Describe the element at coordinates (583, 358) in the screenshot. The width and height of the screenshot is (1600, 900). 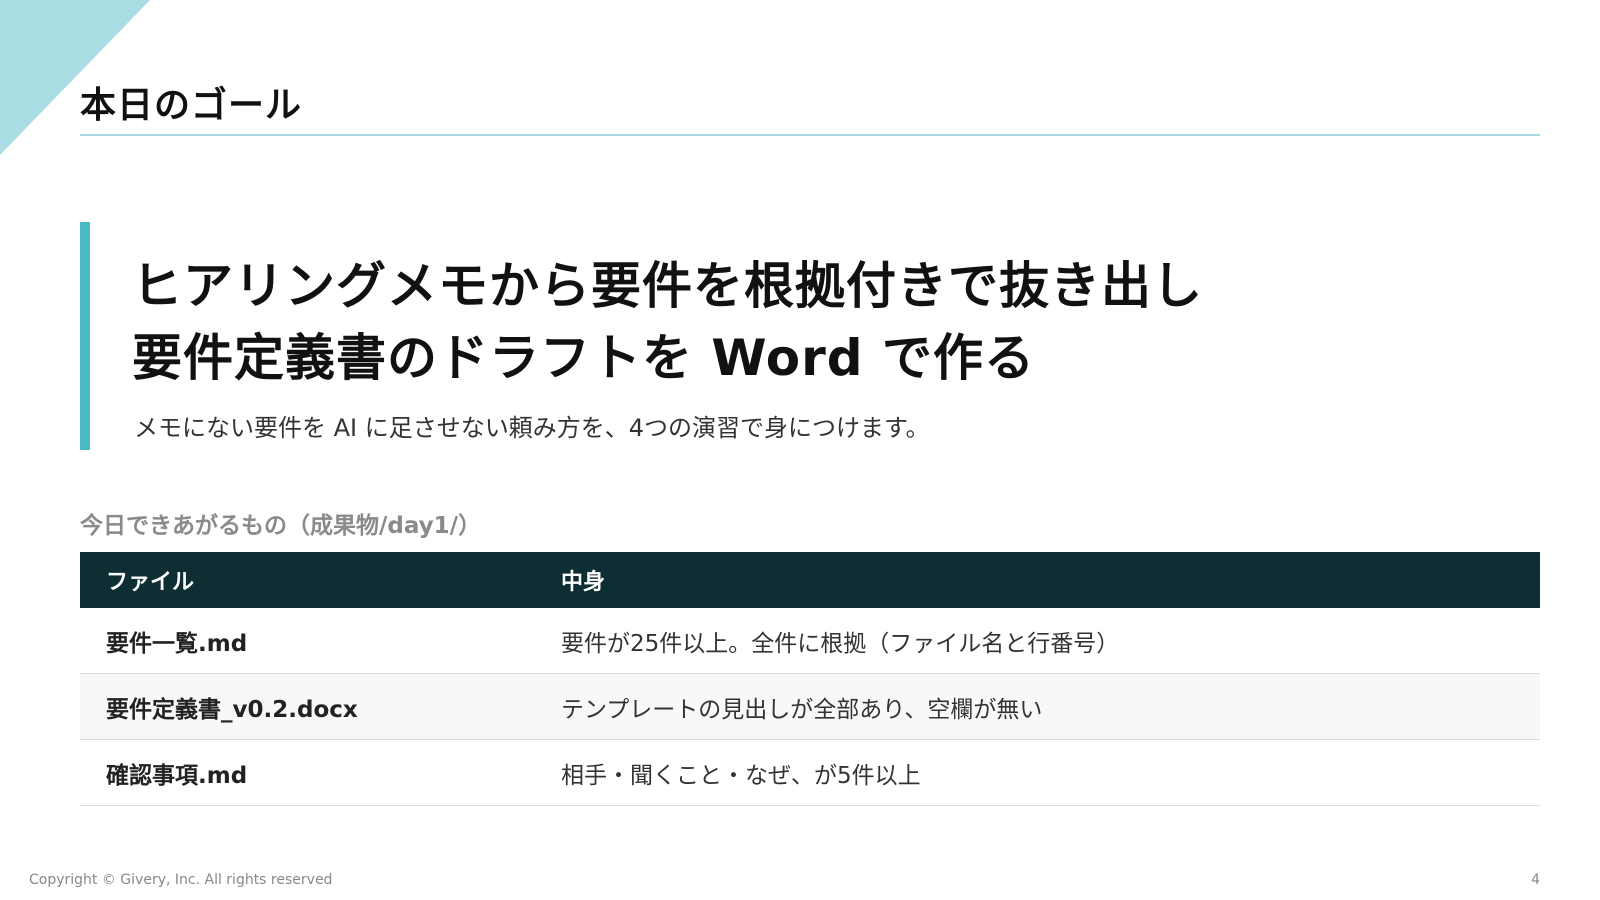
I see `goal-headline-line-2: 要件定義書のドラフトを Word で作る` at that location.